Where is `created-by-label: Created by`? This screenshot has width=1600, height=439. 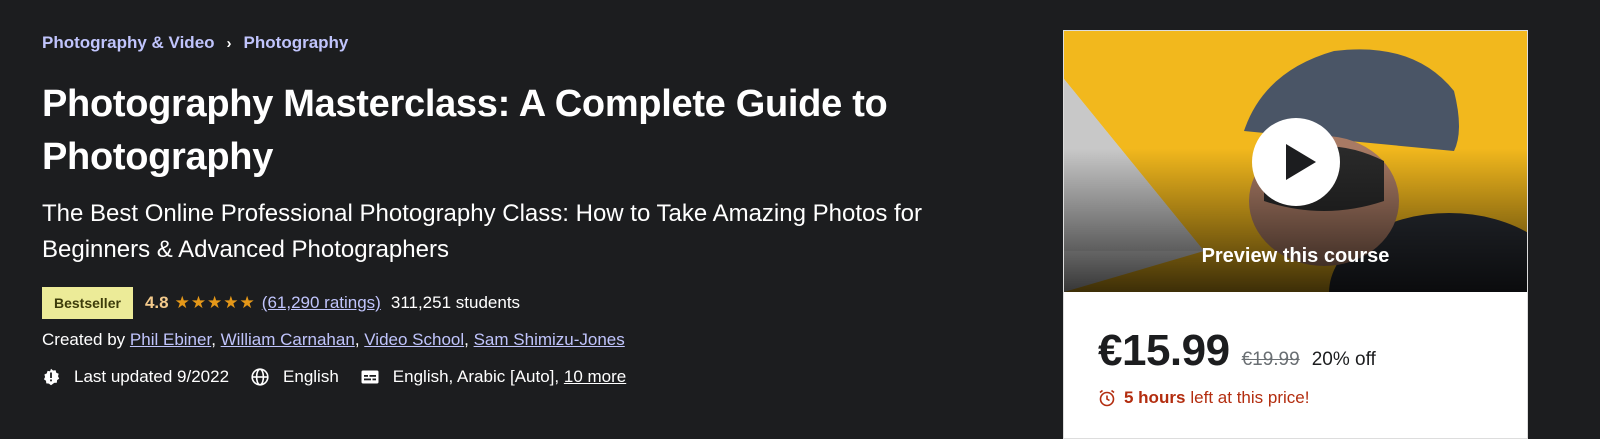 created-by-label: Created by is located at coordinates (84, 339).